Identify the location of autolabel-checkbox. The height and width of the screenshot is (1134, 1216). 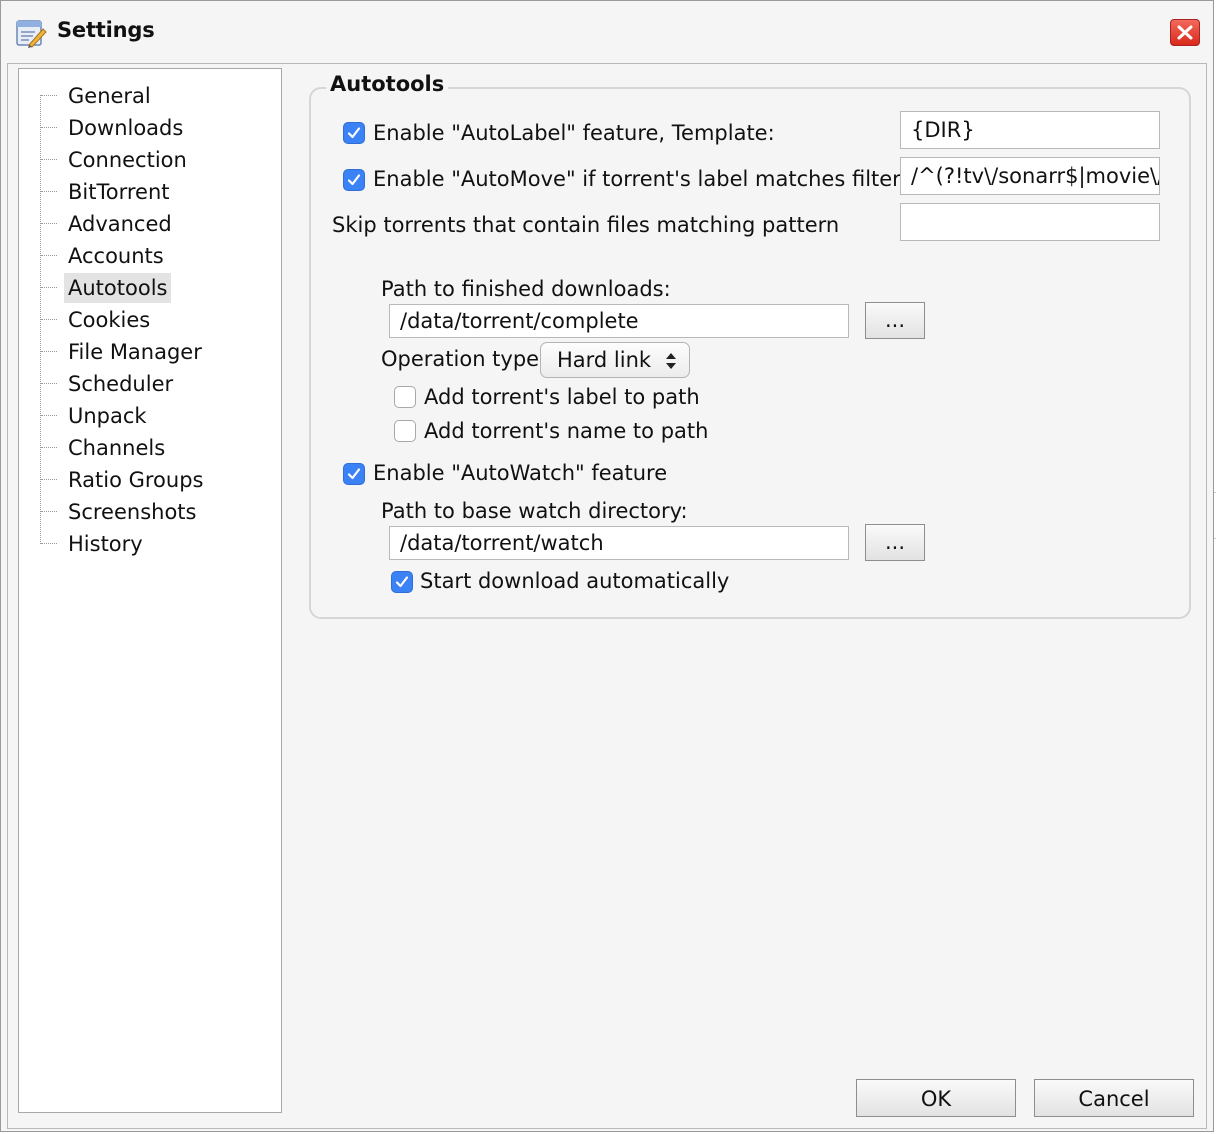
(354, 133).